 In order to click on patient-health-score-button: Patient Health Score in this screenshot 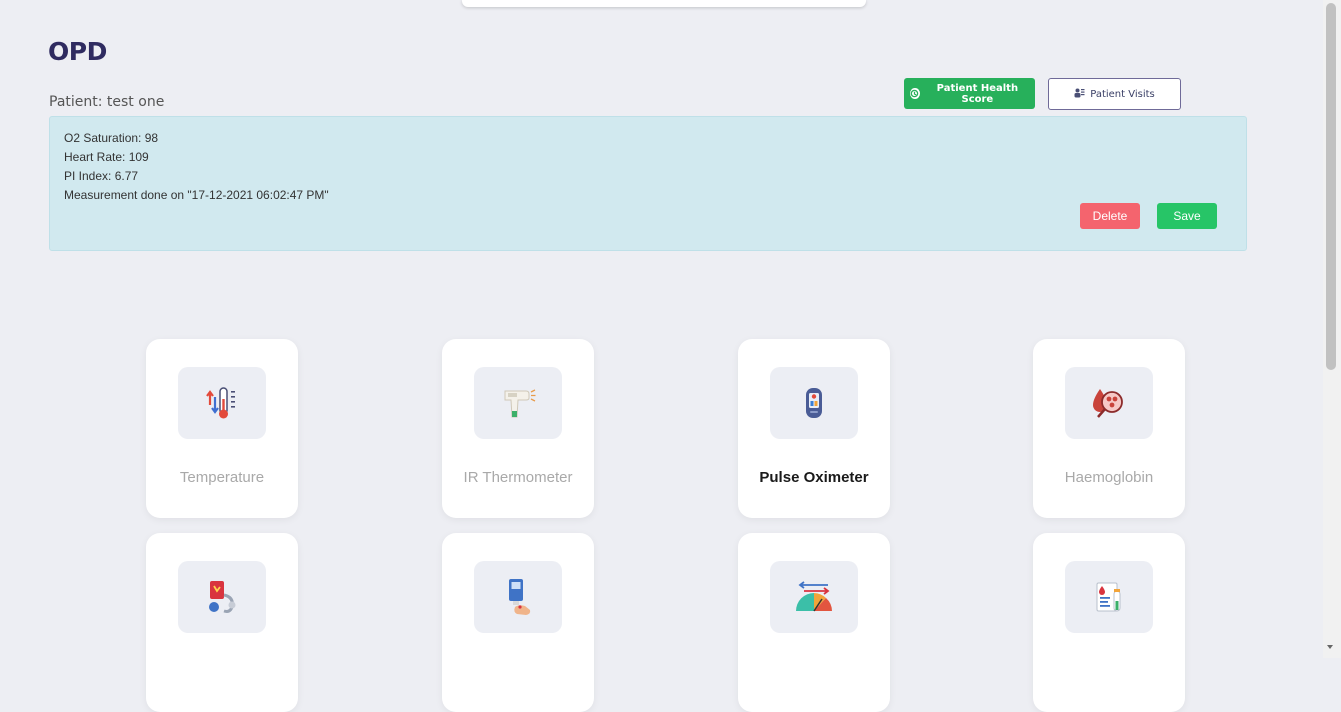, I will do `click(969, 93)`.